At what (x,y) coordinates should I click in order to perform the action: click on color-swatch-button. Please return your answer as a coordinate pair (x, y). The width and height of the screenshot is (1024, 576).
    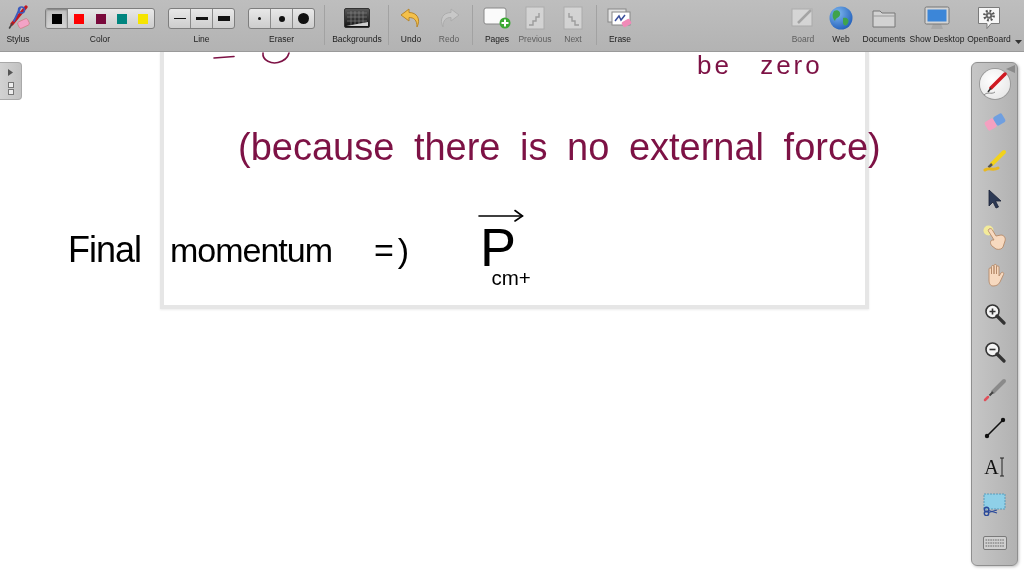
    Looking at the image, I should click on (57, 18).